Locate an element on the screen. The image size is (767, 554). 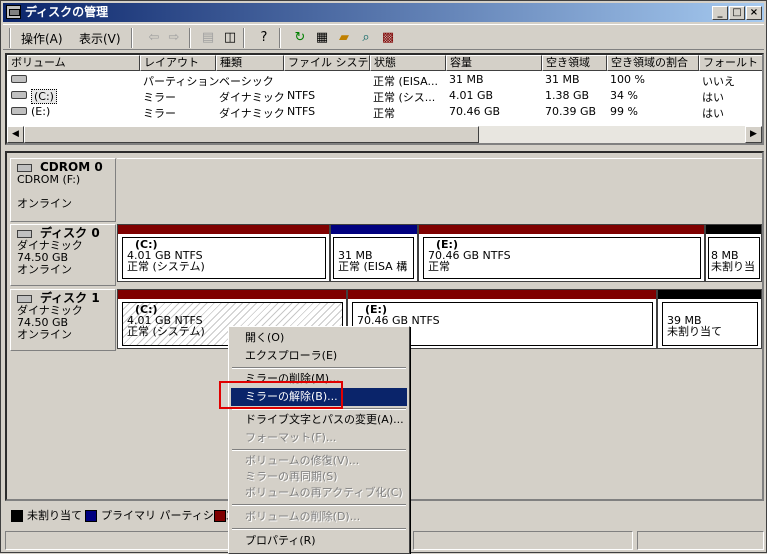
partition-status: 未割り当て is located at coordinates (694, 331).